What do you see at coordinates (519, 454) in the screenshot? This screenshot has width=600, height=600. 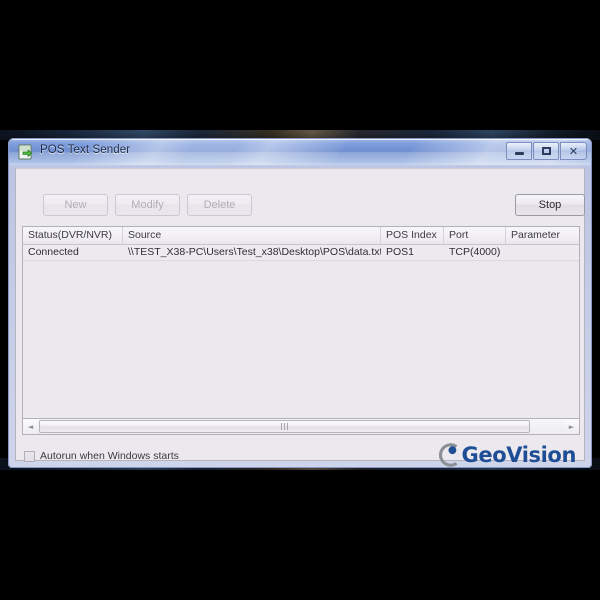 I see `geovision-wordmark: GeoVision` at bounding box center [519, 454].